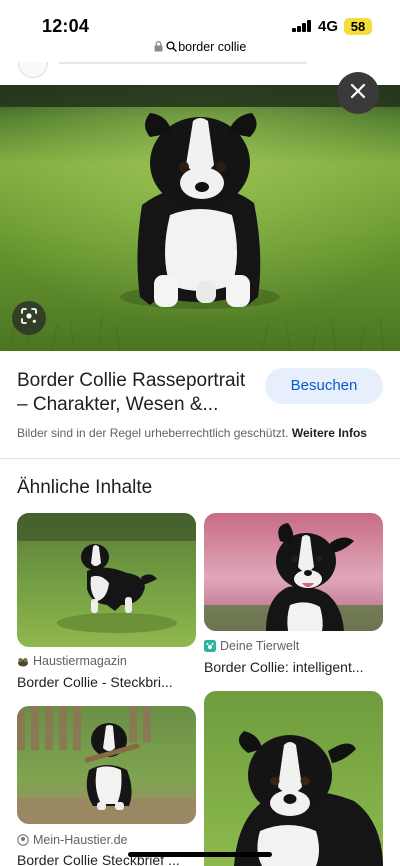  What do you see at coordinates (200, 458) in the screenshot?
I see `divider` at bounding box center [200, 458].